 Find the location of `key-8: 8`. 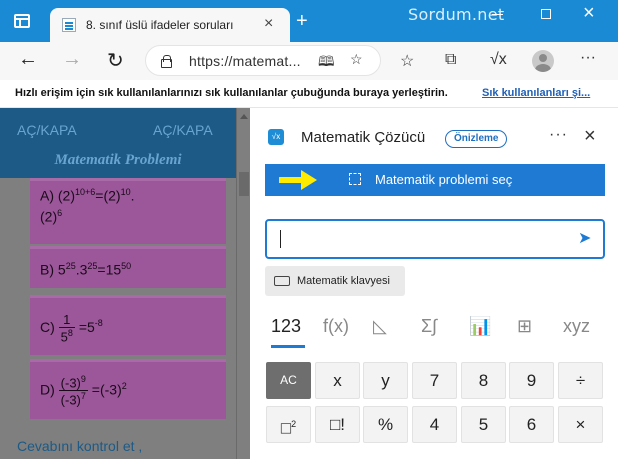

key-8: 8 is located at coordinates (483, 380).